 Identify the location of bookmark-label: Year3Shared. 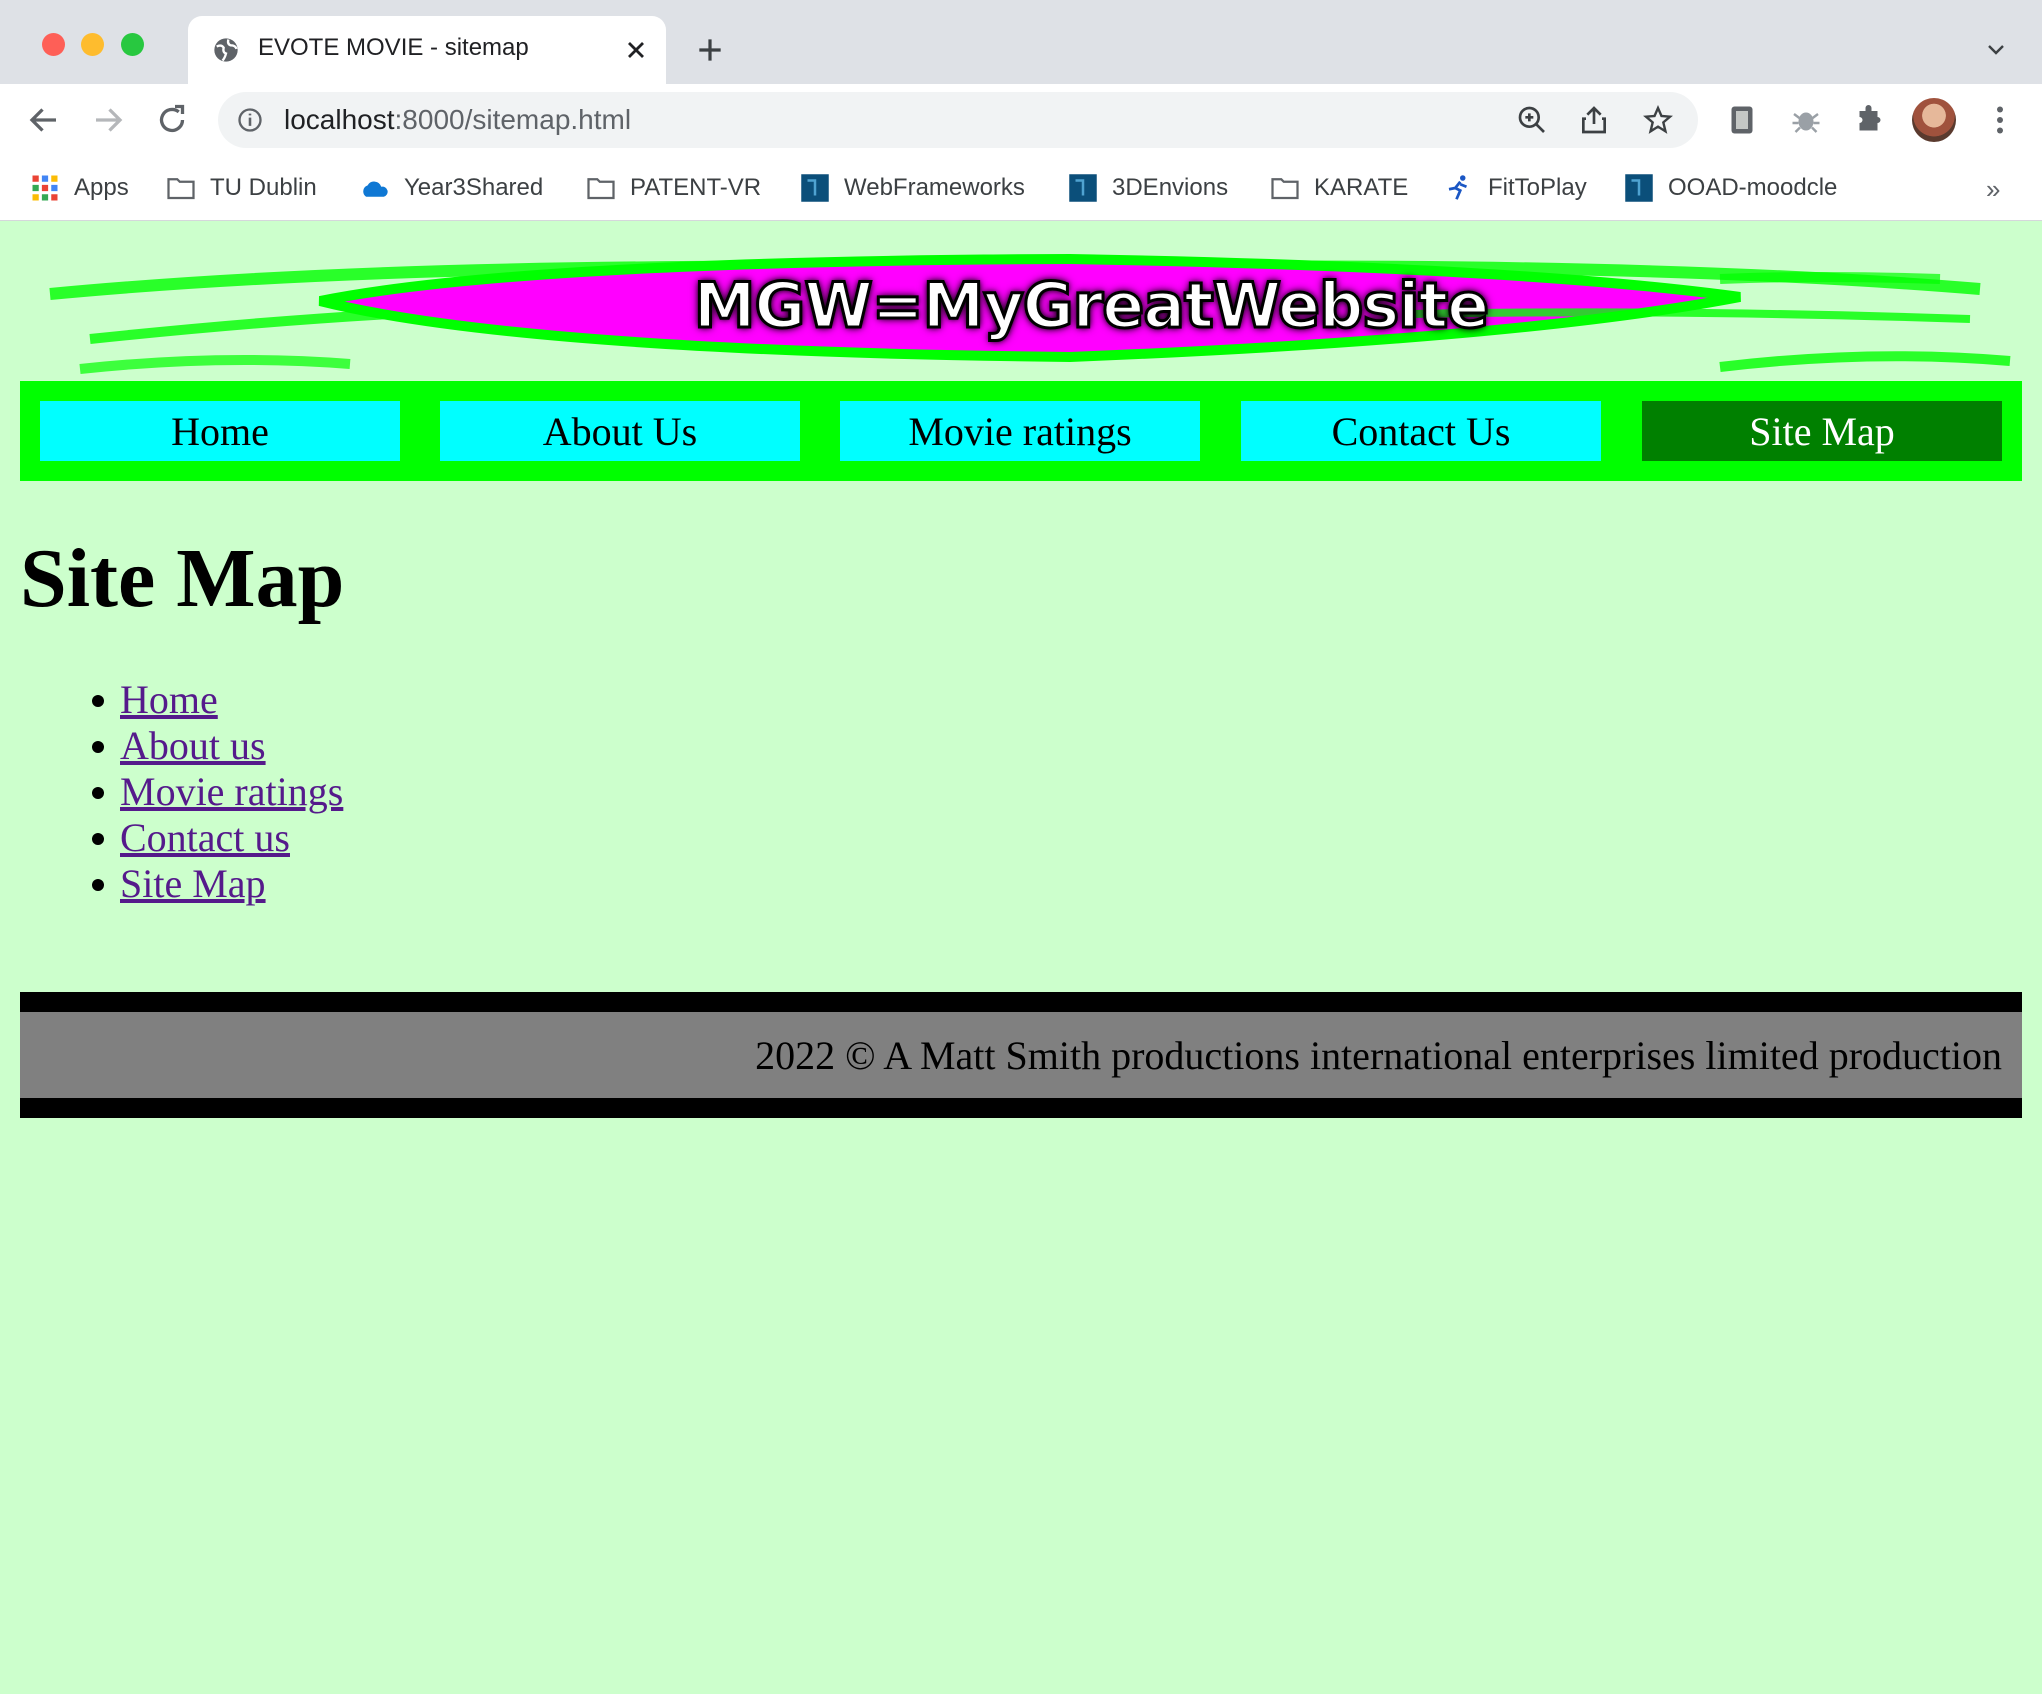
(474, 187).